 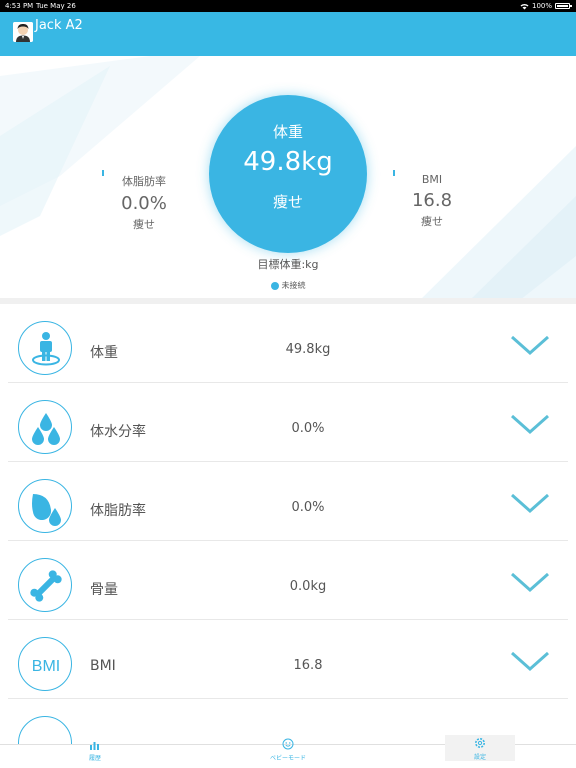 What do you see at coordinates (104, 353) in the screenshot?
I see `metric-name: 体重` at bounding box center [104, 353].